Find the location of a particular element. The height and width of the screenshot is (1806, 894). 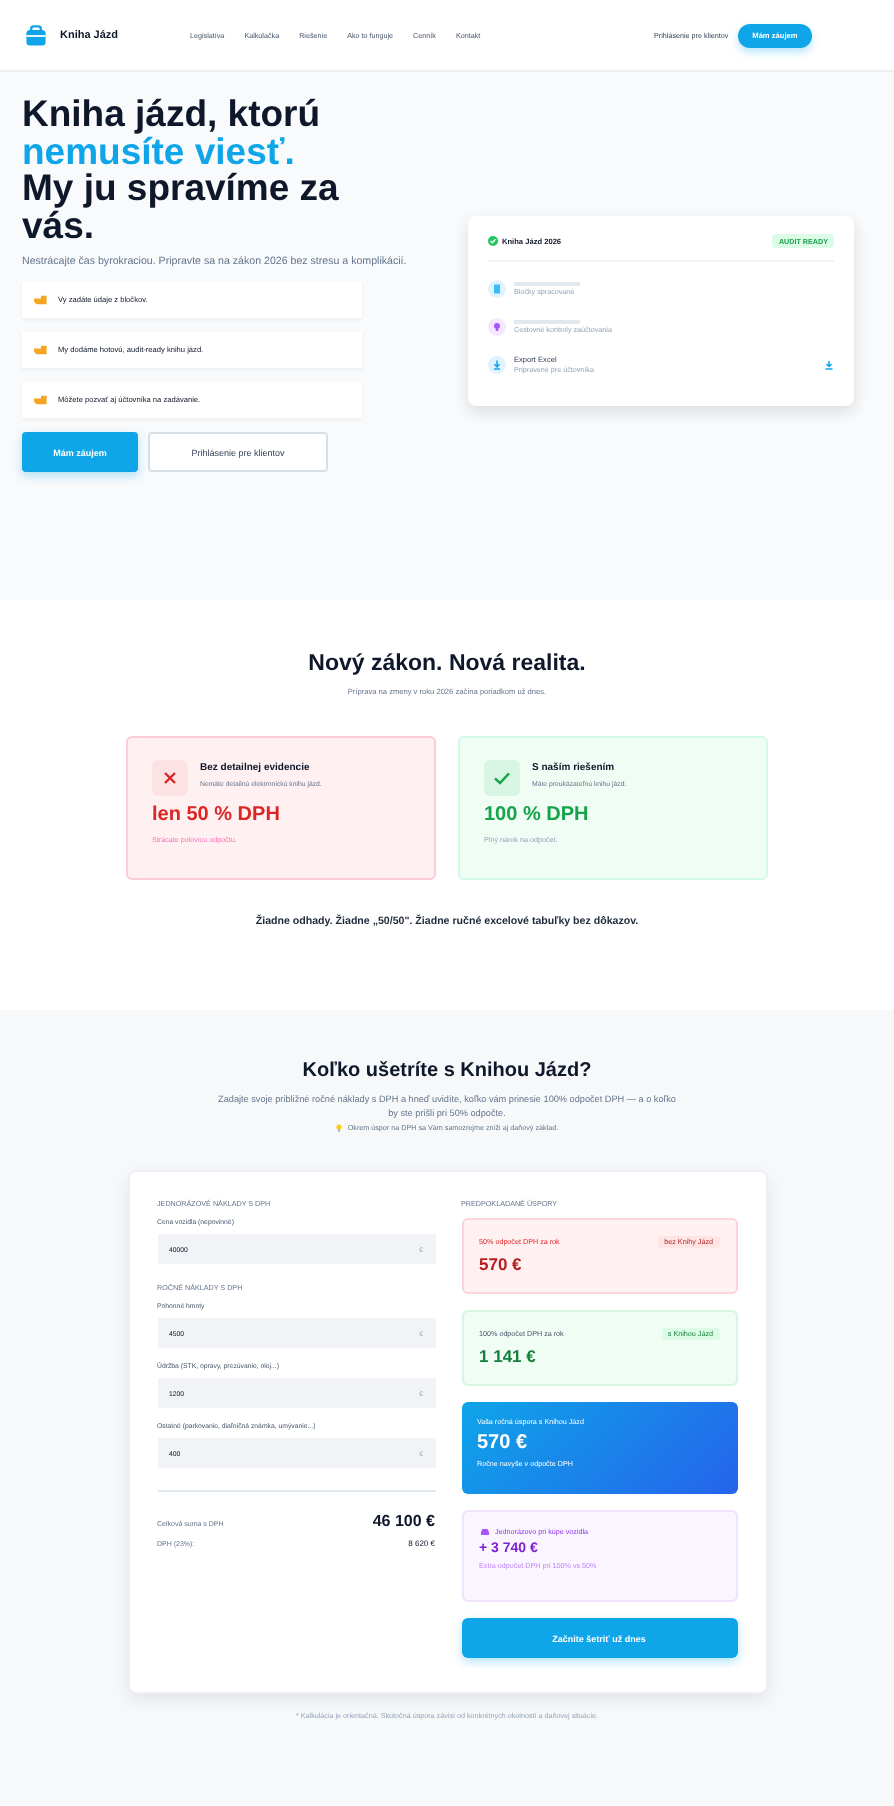

check-icon is located at coordinates (502, 778).